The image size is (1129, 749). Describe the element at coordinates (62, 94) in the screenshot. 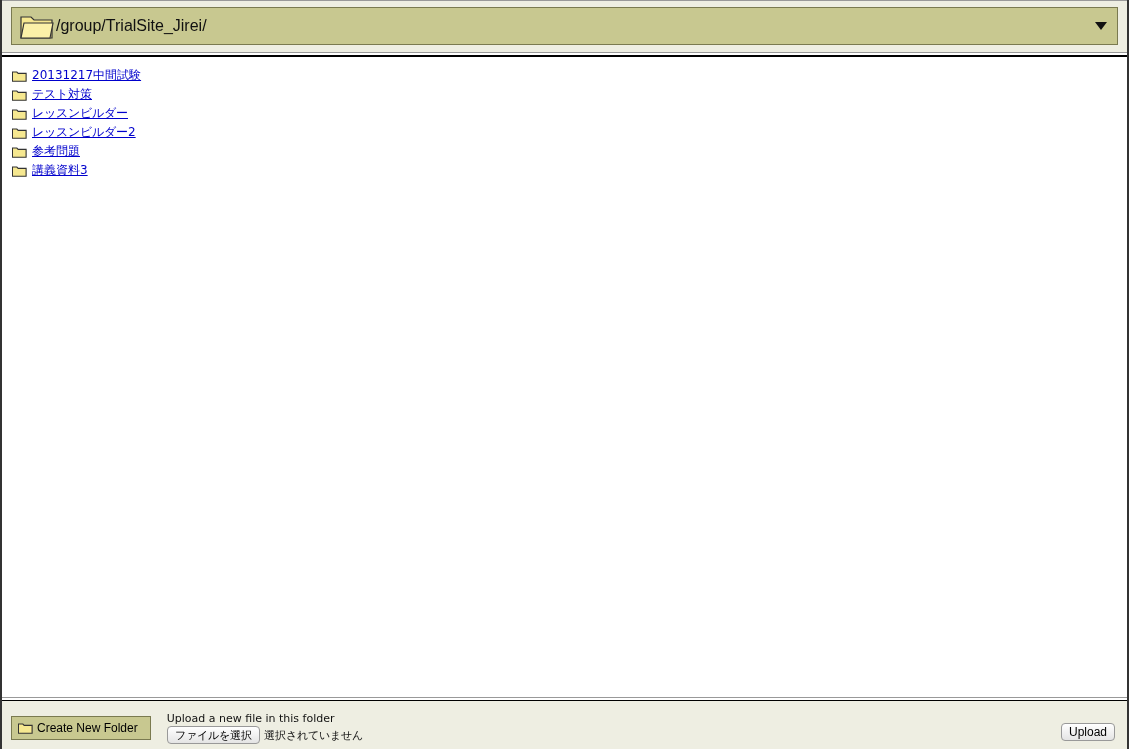

I see `folder-link: テスト対策` at that location.